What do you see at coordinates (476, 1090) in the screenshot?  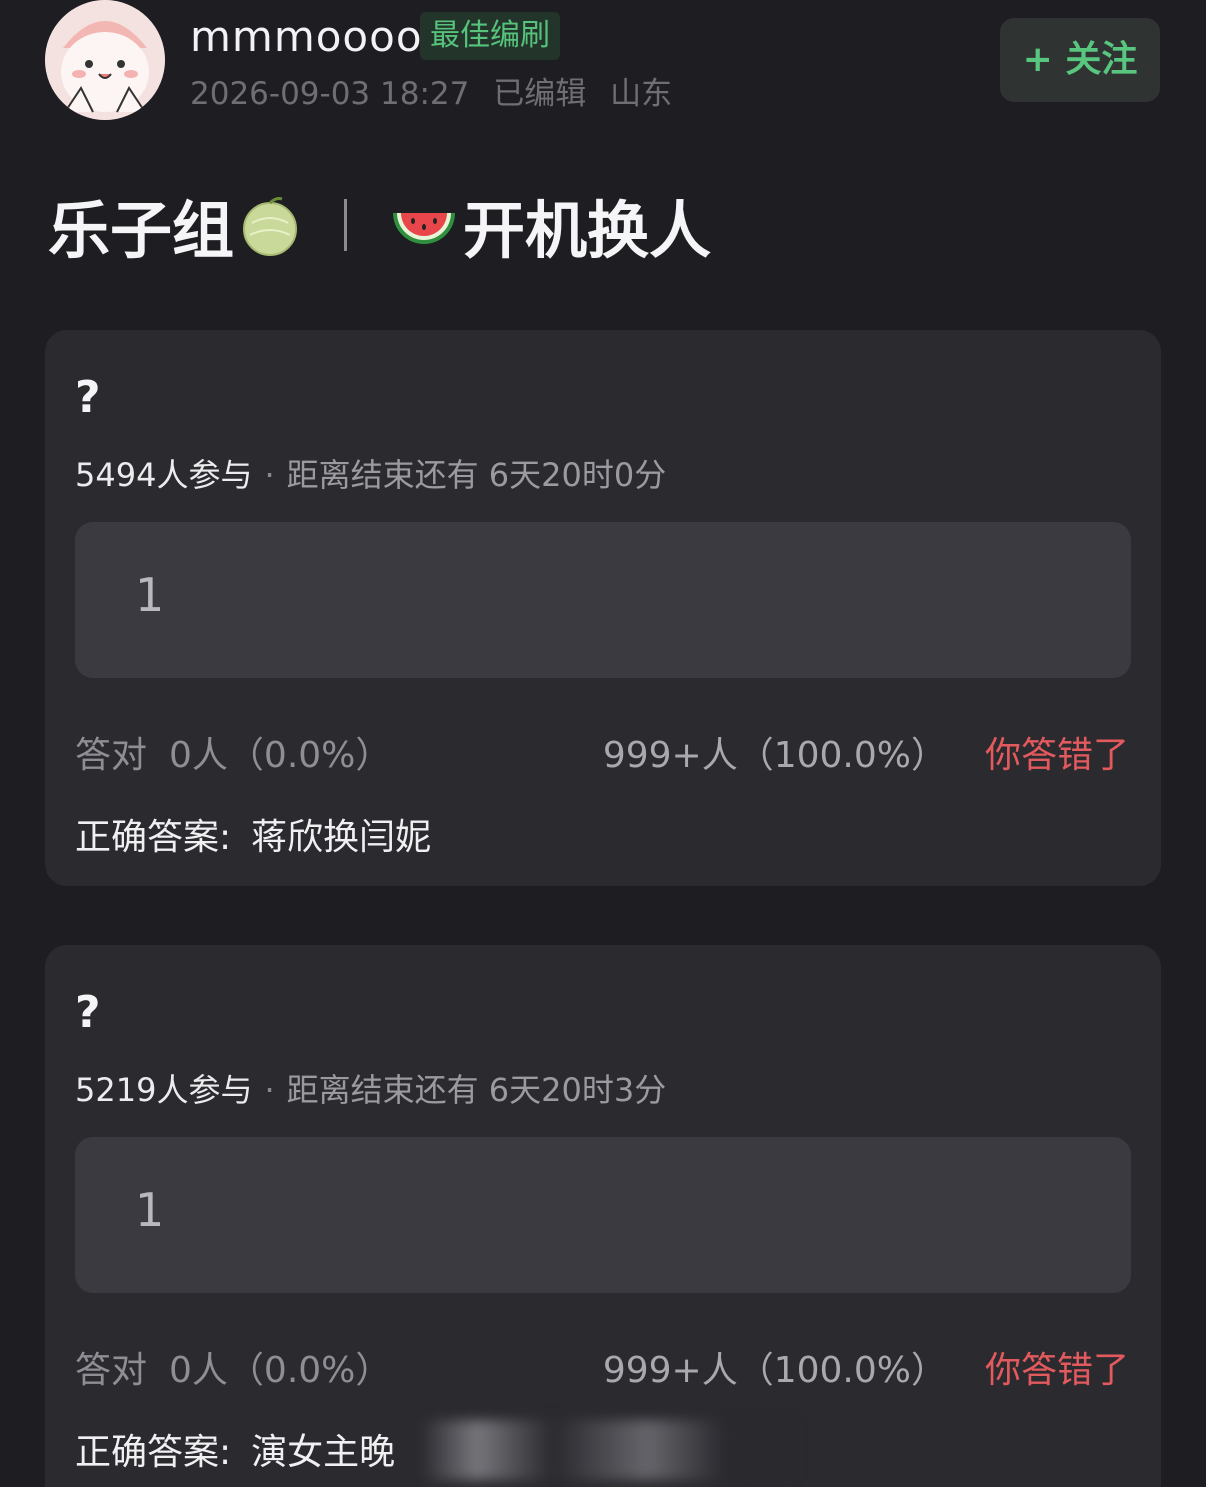 I see `time-remaining: 距离结束还有 6天20时3分` at bounding box center [476, 1090].